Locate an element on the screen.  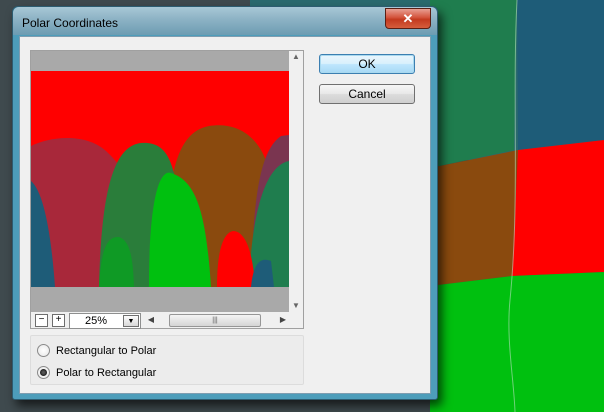
title-bar: Polar Coordinates ✕ is located at coordinates (225, 21).